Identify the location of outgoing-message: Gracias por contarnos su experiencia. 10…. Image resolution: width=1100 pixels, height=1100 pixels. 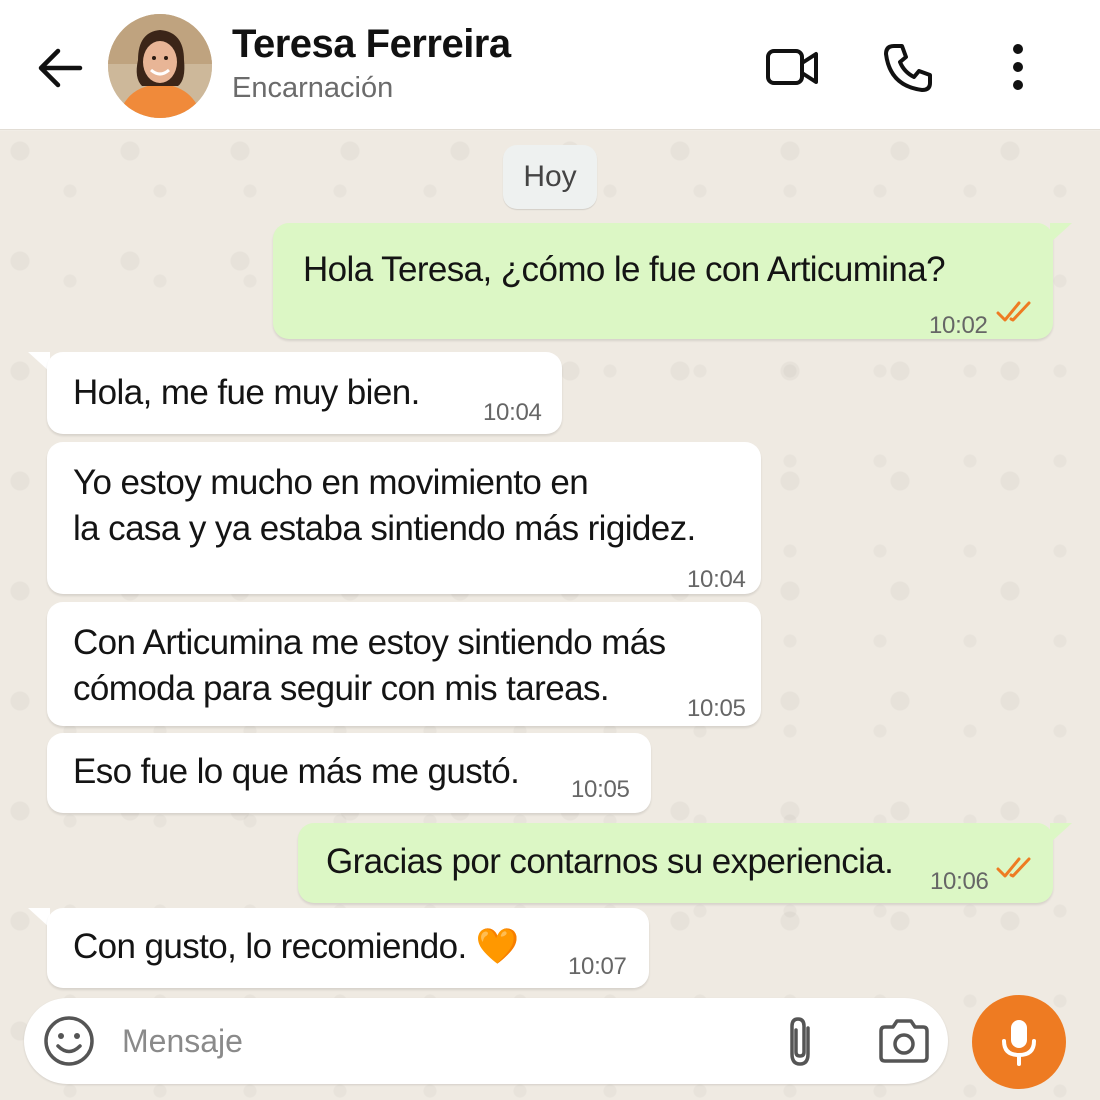
(675, 863).